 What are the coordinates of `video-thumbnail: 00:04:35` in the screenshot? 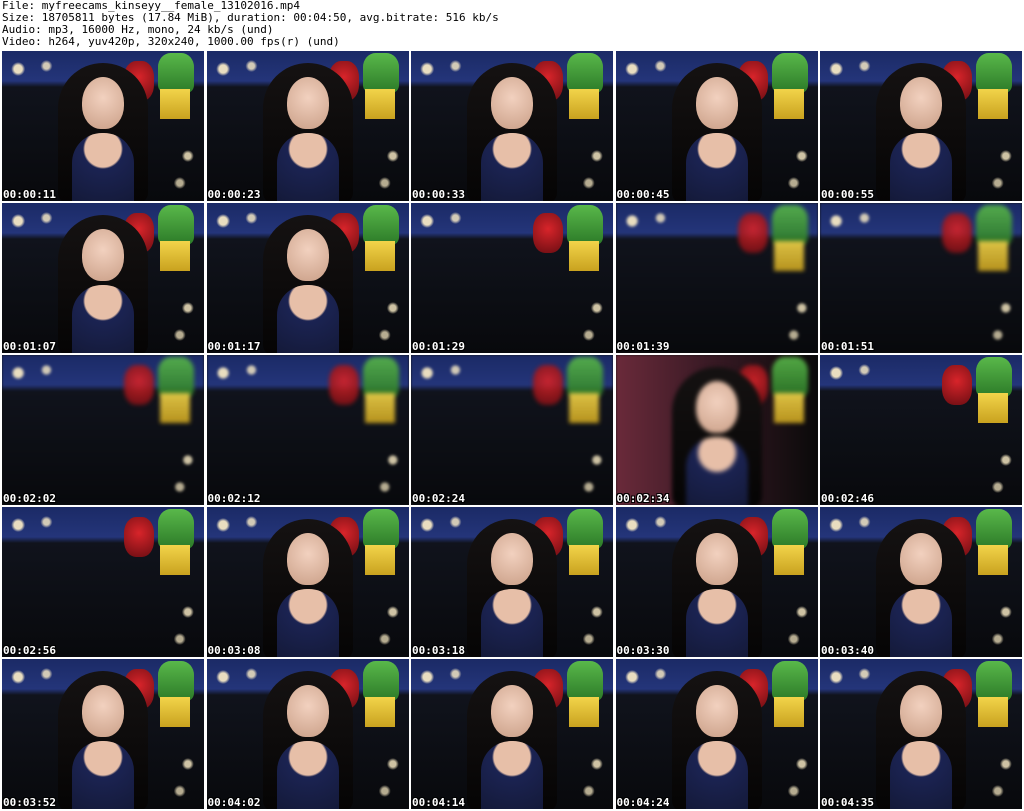 It's located at (921, 734).